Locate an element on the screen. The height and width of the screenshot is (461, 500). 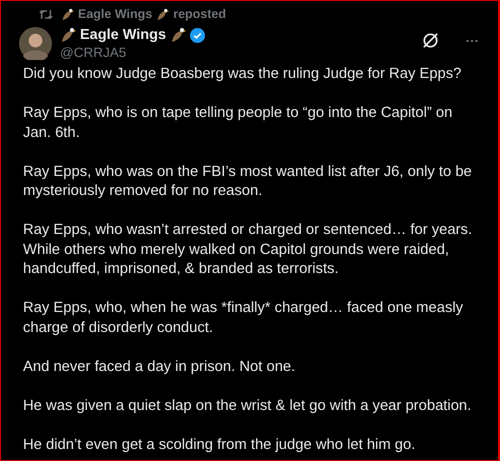
post-paragraph: Ray Epps, who is on tape telling people to “go into the Capitol” on Jan. 6th. is located at coordinates (238, 123).